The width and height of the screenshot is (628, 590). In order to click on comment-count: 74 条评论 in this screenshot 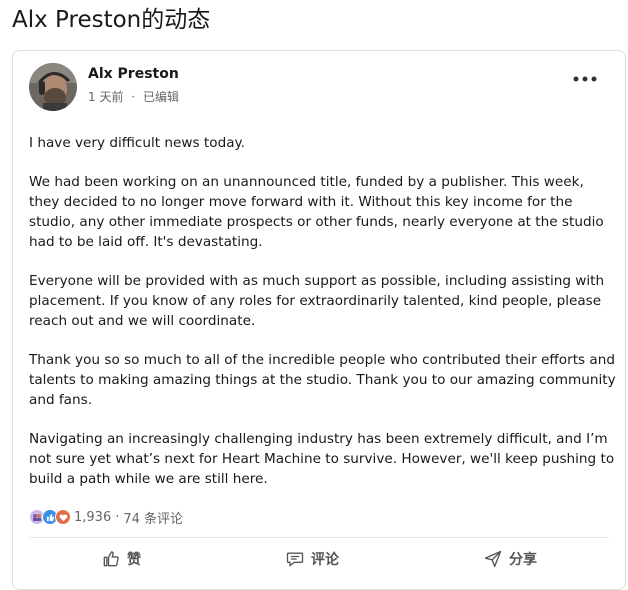, I will do `click(153, 517)`.